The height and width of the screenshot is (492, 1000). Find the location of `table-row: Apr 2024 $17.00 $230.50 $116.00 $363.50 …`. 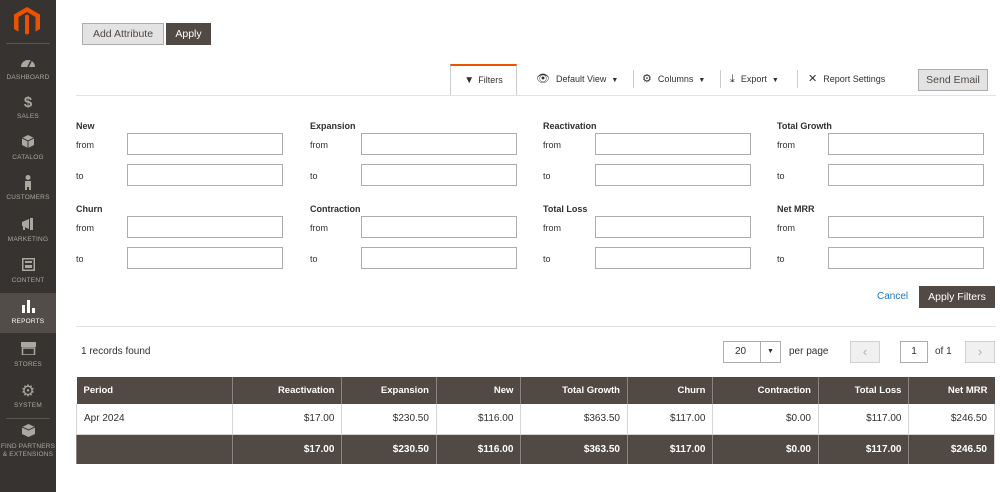

table-row: Apr 2024 $17.00 $230.50 $116.00 $363.50 … is located at coordinates (535, 419).